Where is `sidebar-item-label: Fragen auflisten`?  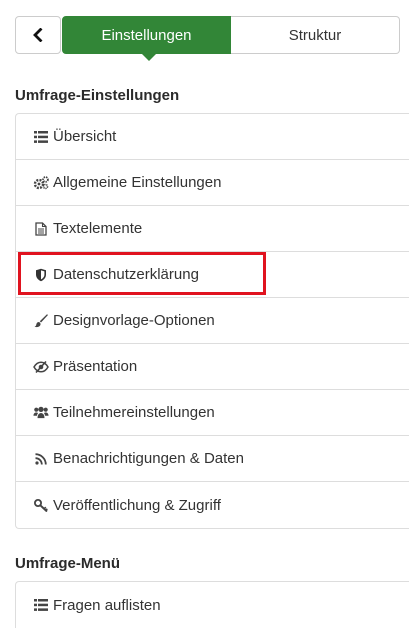
sidebar-item-label: Fragen auflisten is located at coordinates (107, 605).